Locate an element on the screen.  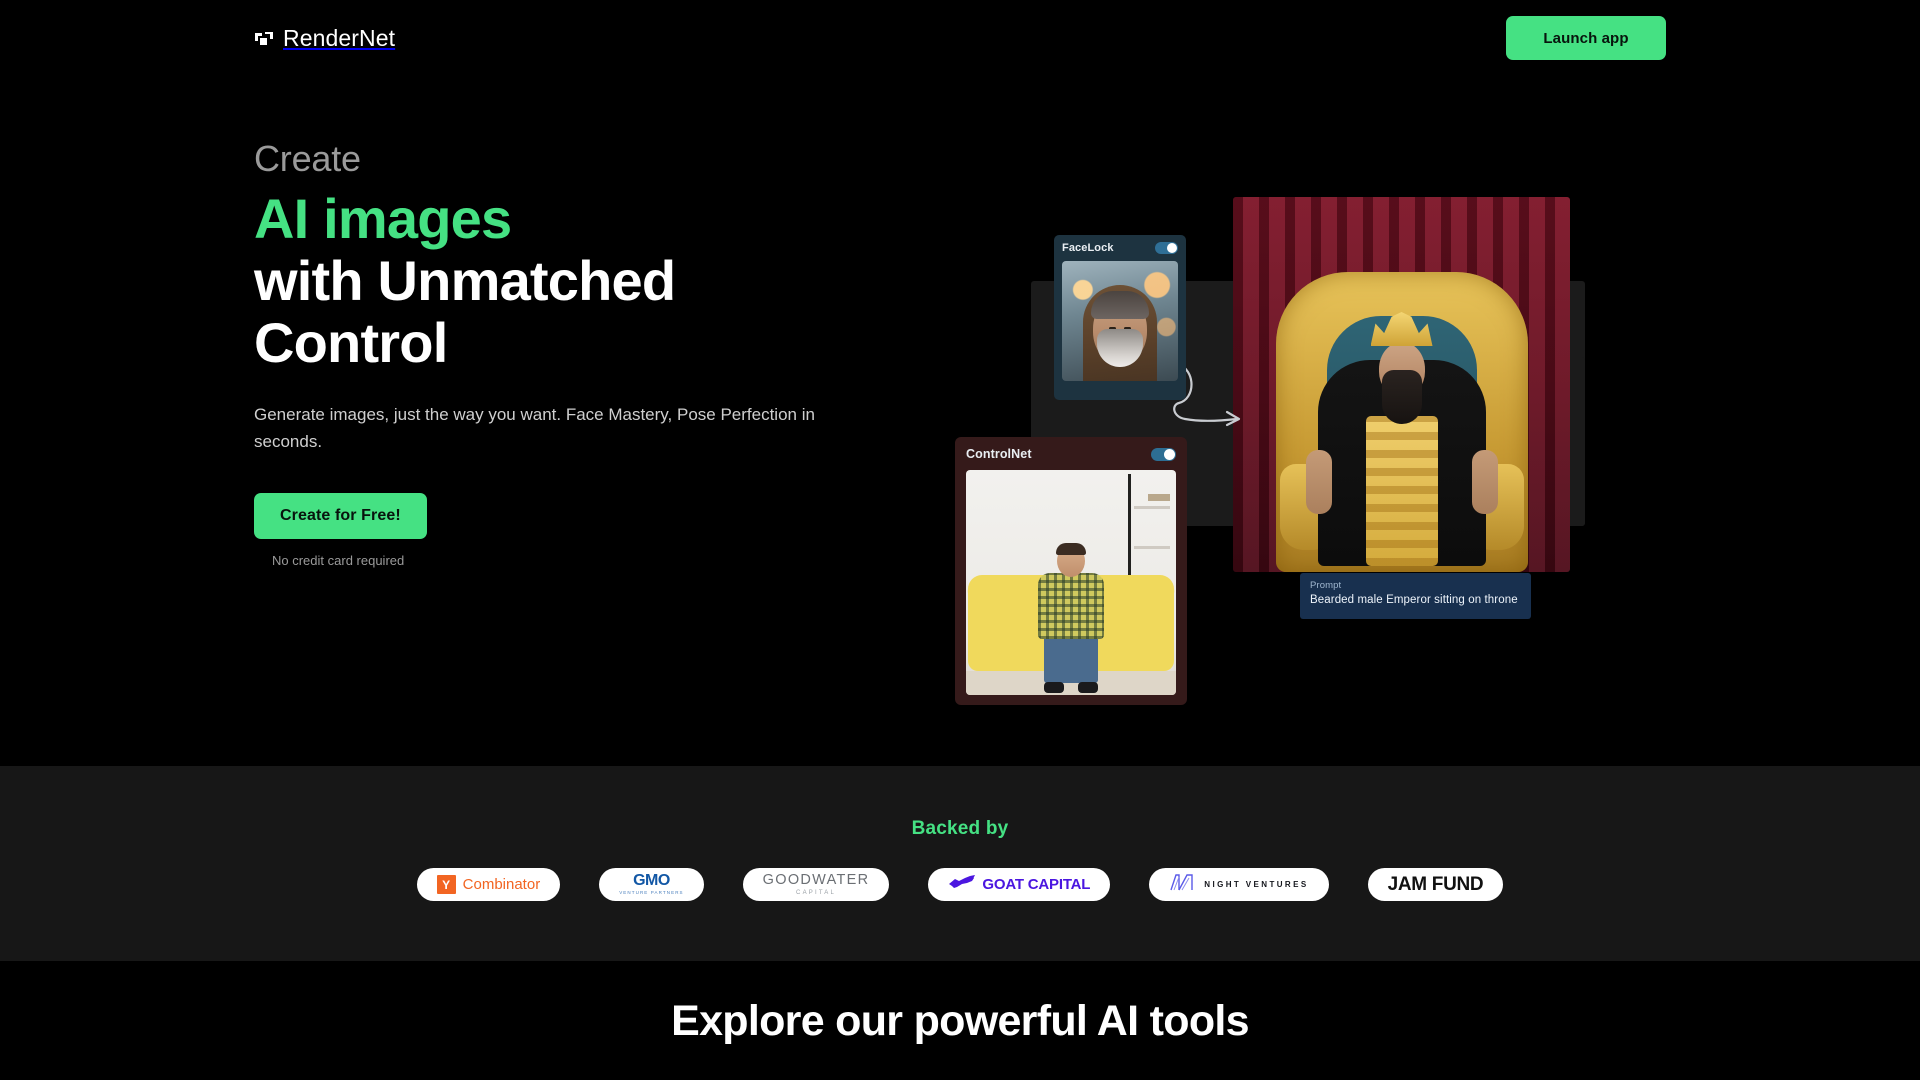
facelock-reference-image is located at coordinates (1120, 321).